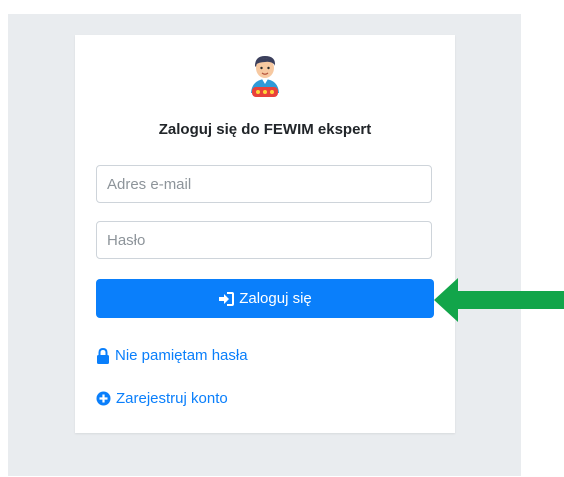  What do you see at coordinates (103, 355) in the screenshot?
I see `lock-icon` at bounding box center [103, 355].